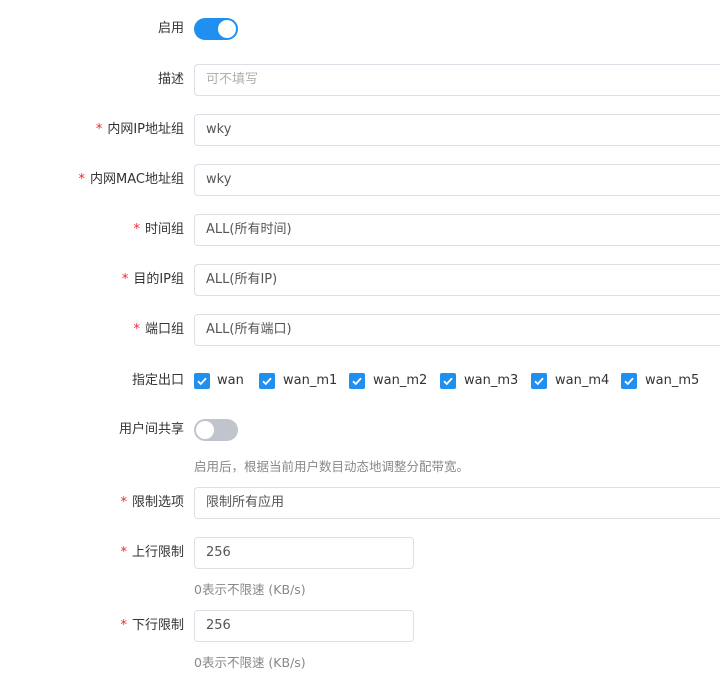 The image size is (720, 693). I want to click on upload-row: * 上行限制 256, so click(360, 553).